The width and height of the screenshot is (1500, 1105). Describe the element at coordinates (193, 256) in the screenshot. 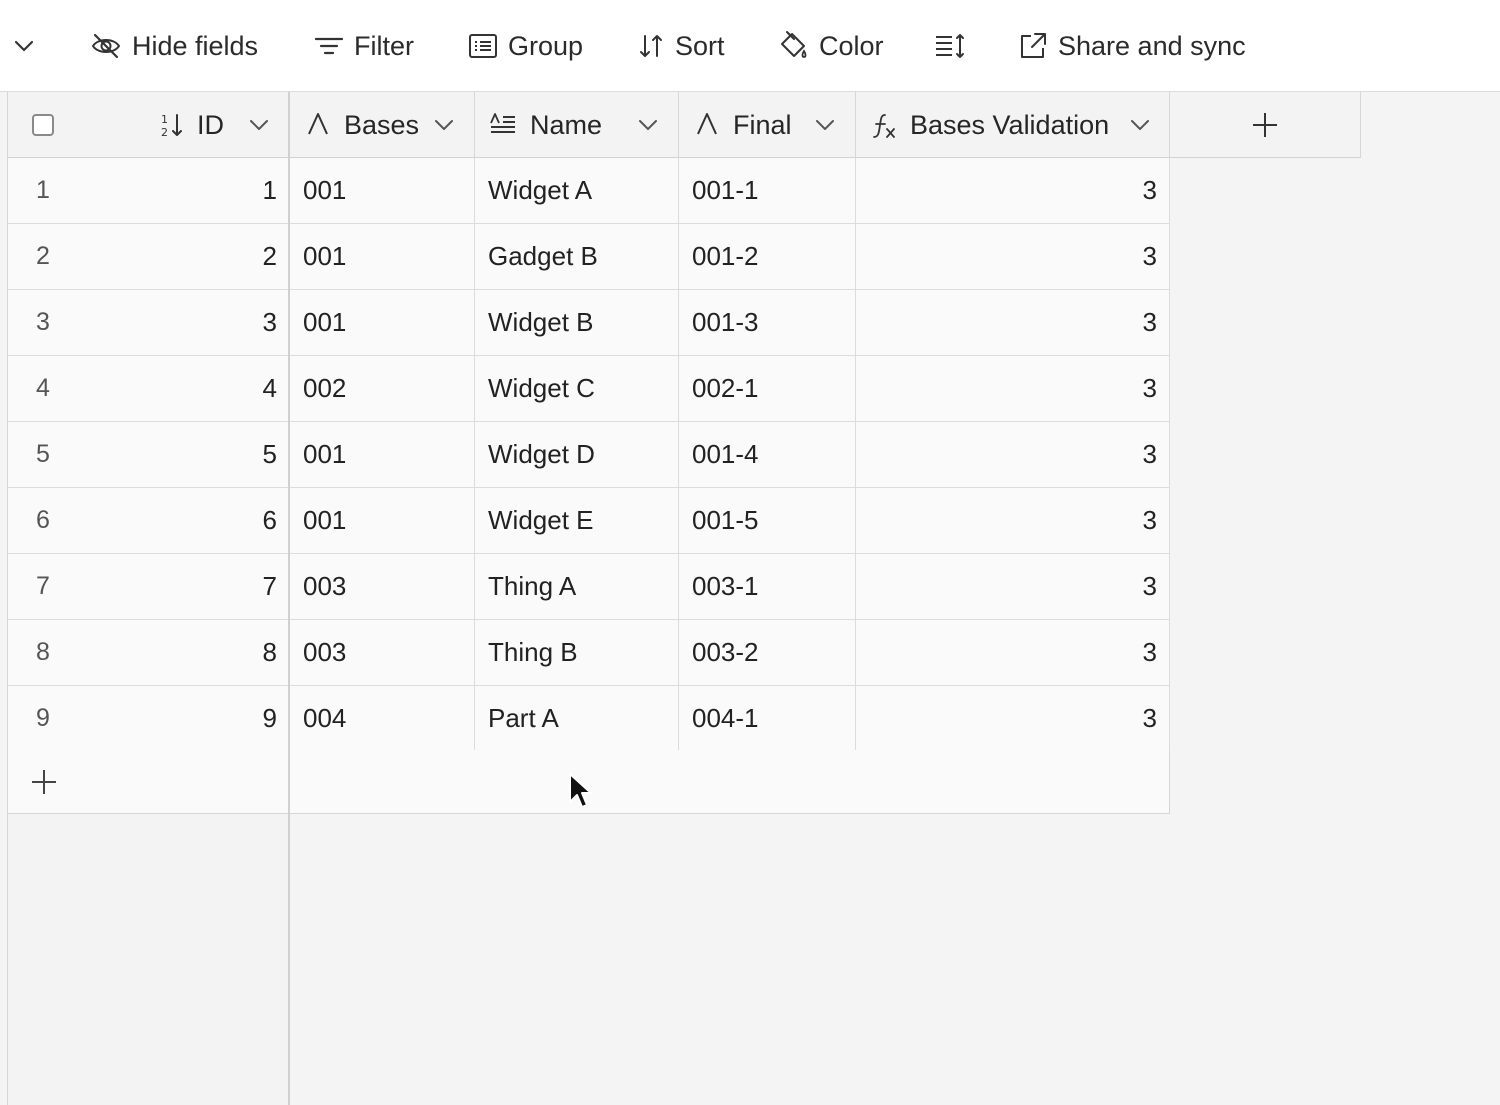

I see `cell-id: 2` at that location.